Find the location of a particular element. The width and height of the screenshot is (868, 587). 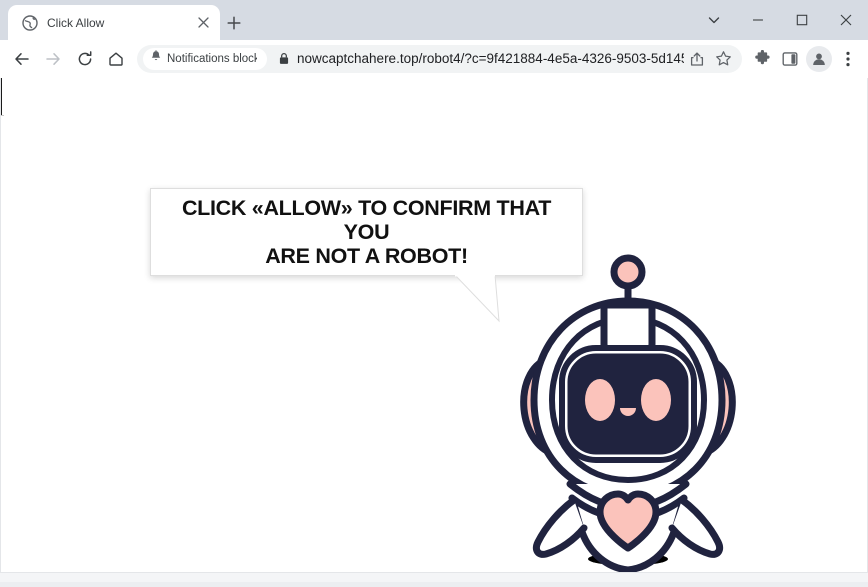

tab-search-button is located at coordinates (714, 20).